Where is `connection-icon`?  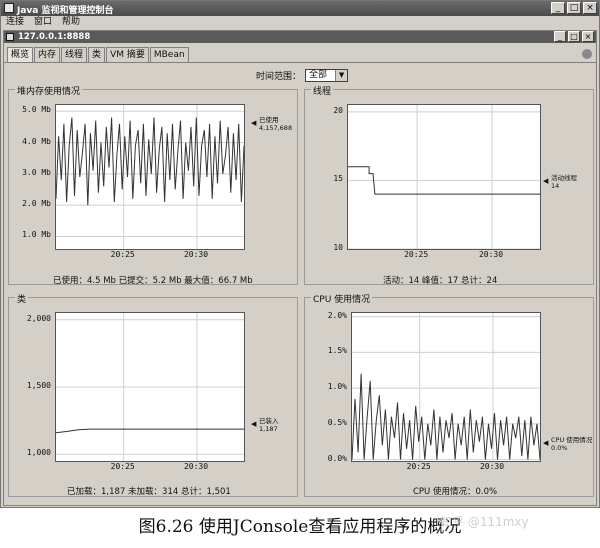 connection-icon is located at coordinates (10, 37).